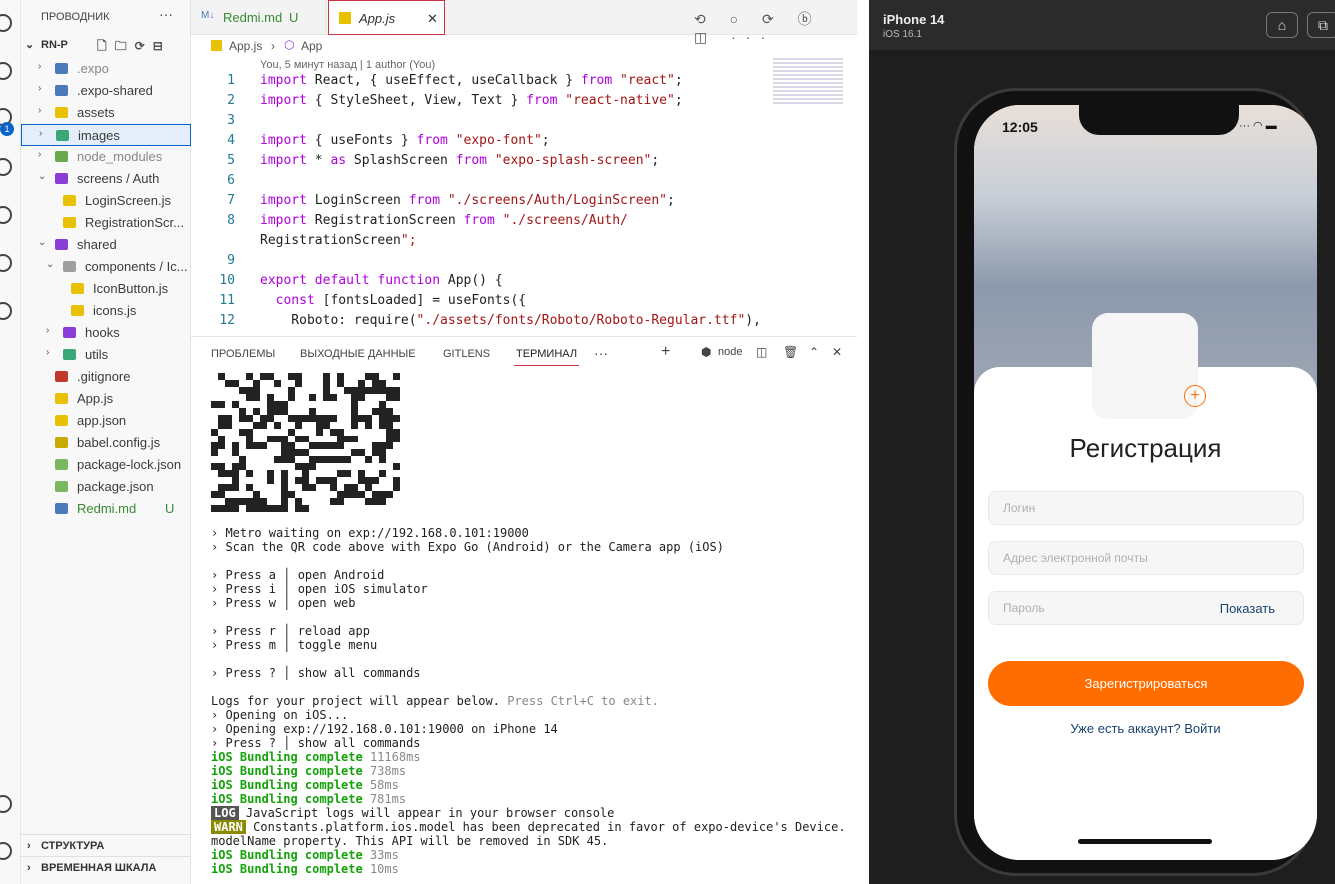 Image resolution: width=1335 pixels, height=884 pixels. Describe the element at coordinates (466, 354) in the screenshot. I see `tab-gitlens: GITLENS` at that location.